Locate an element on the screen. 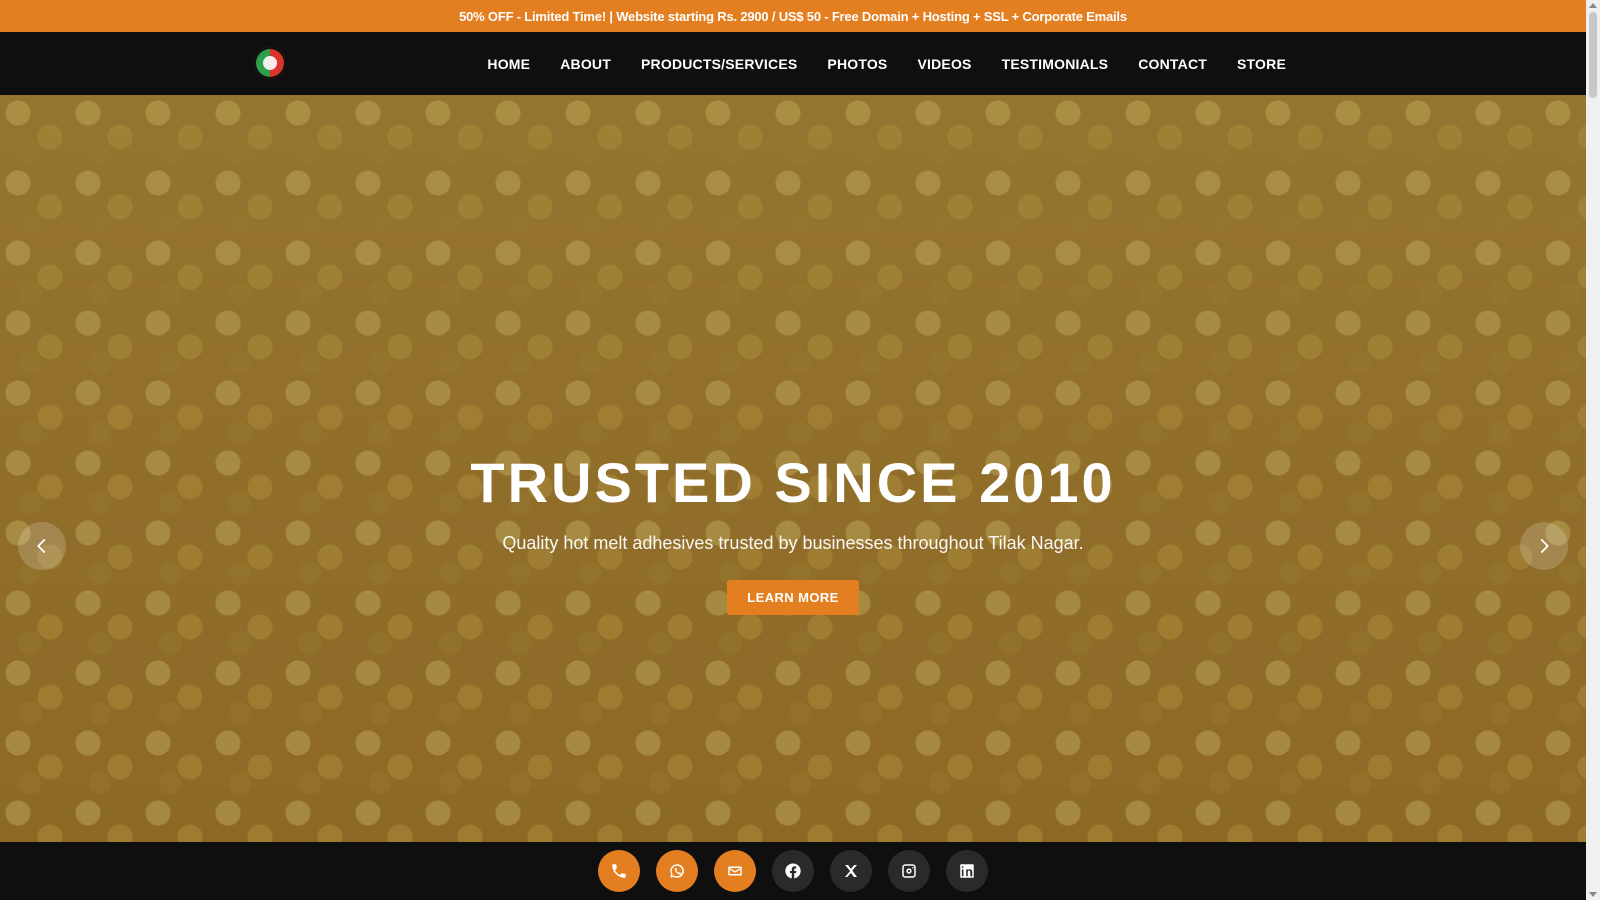 Image resolution: width=1600 pixels, height=900 pixels. nav-contact: CONTACT is located at coordinates (1172, 64).